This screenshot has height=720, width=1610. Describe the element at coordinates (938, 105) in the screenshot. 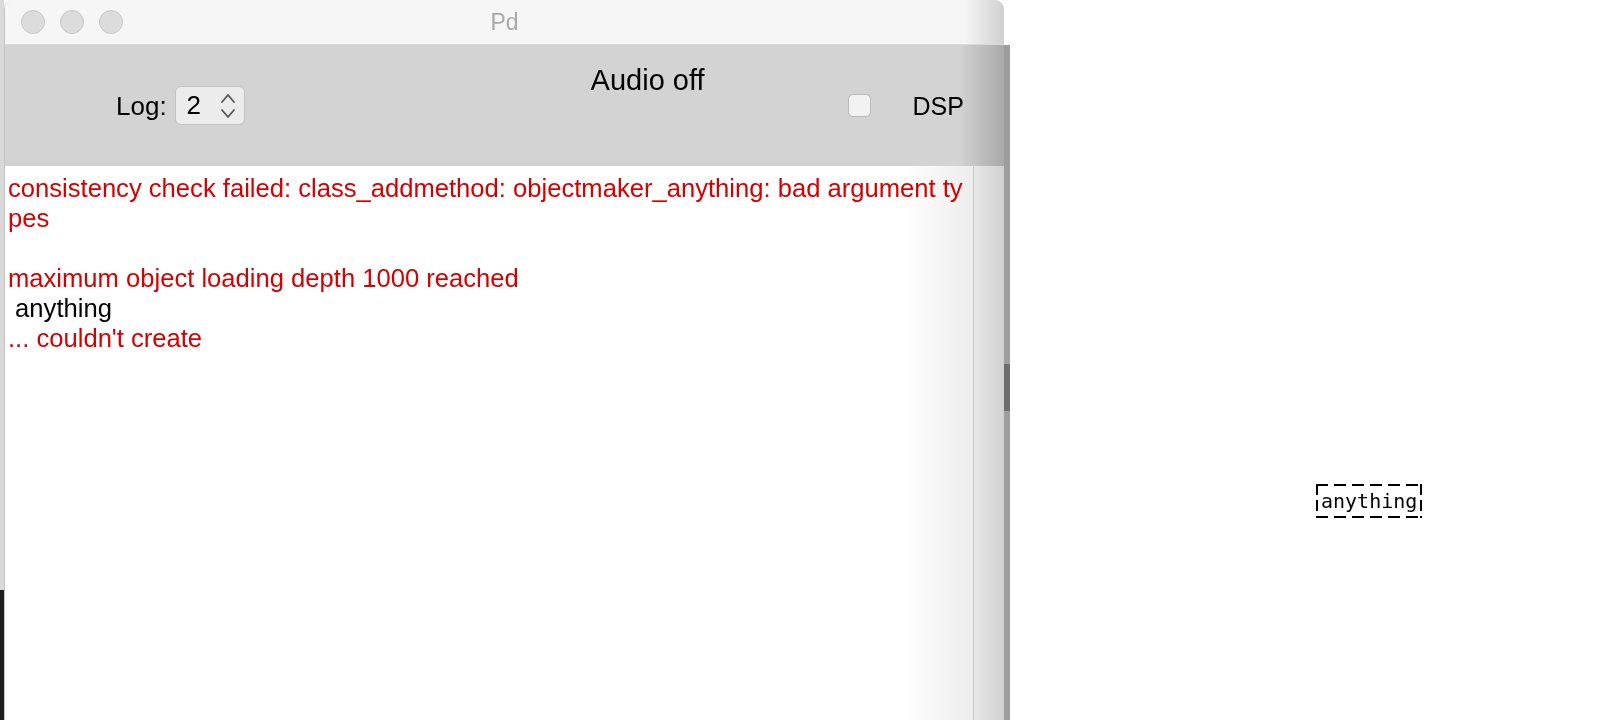

I see `dsp-label: DSP` at that location.